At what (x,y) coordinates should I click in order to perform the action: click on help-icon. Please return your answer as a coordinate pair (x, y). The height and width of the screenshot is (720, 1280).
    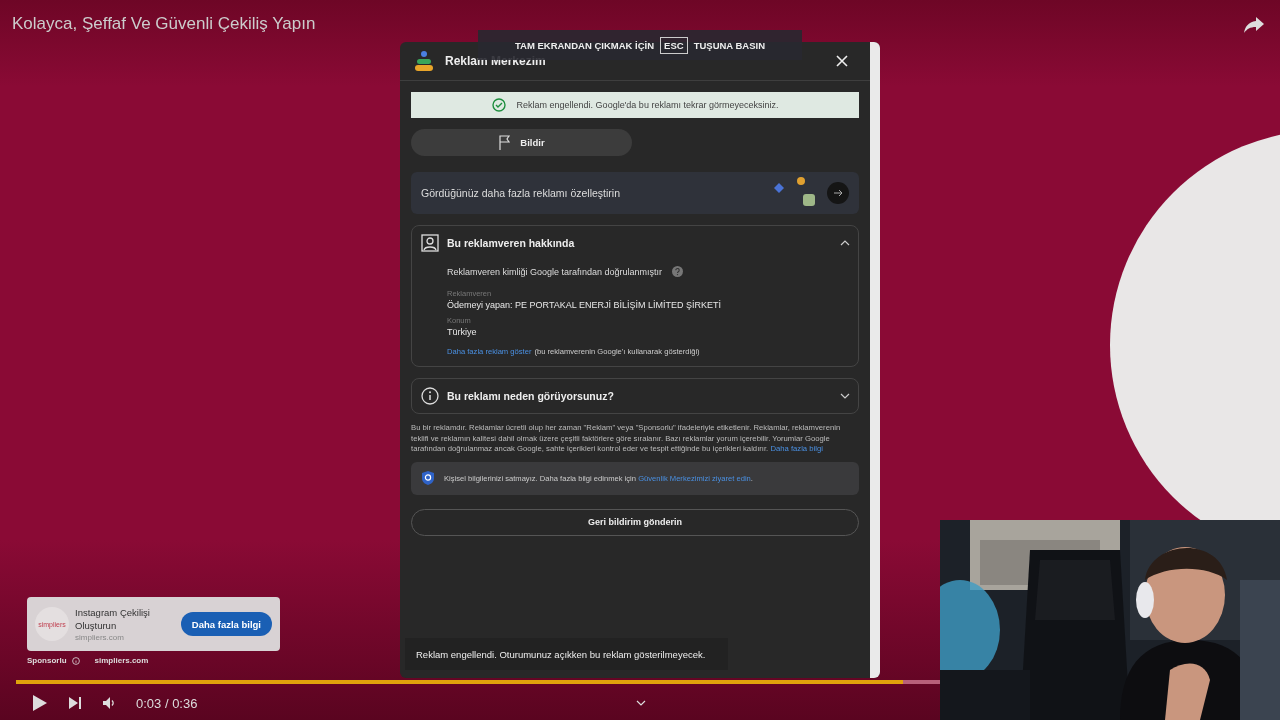
    Looking at the image, I should click on (678, 271).